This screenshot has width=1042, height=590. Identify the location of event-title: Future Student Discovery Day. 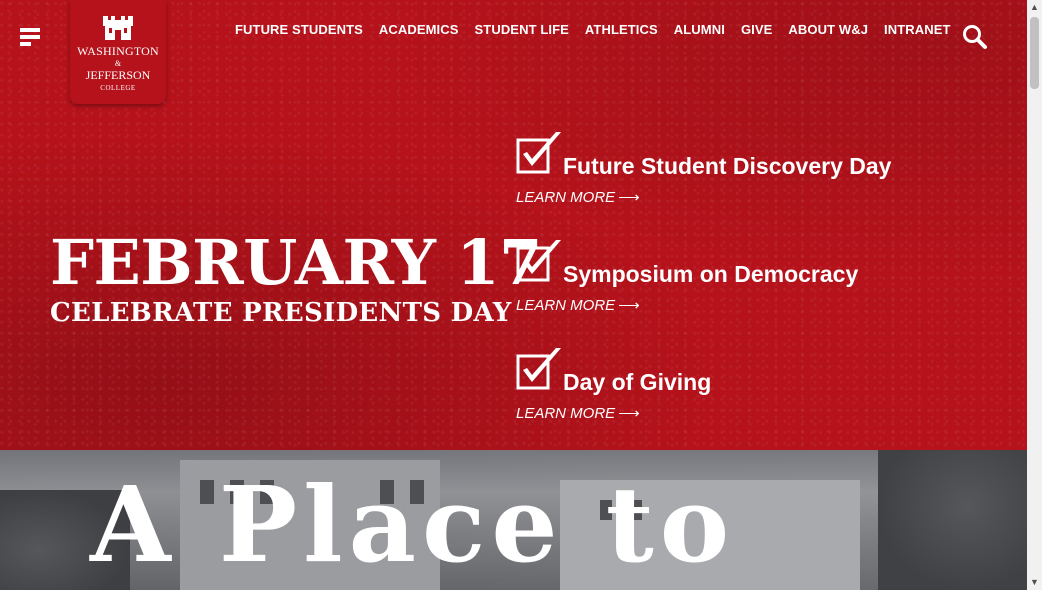
(727, 166).